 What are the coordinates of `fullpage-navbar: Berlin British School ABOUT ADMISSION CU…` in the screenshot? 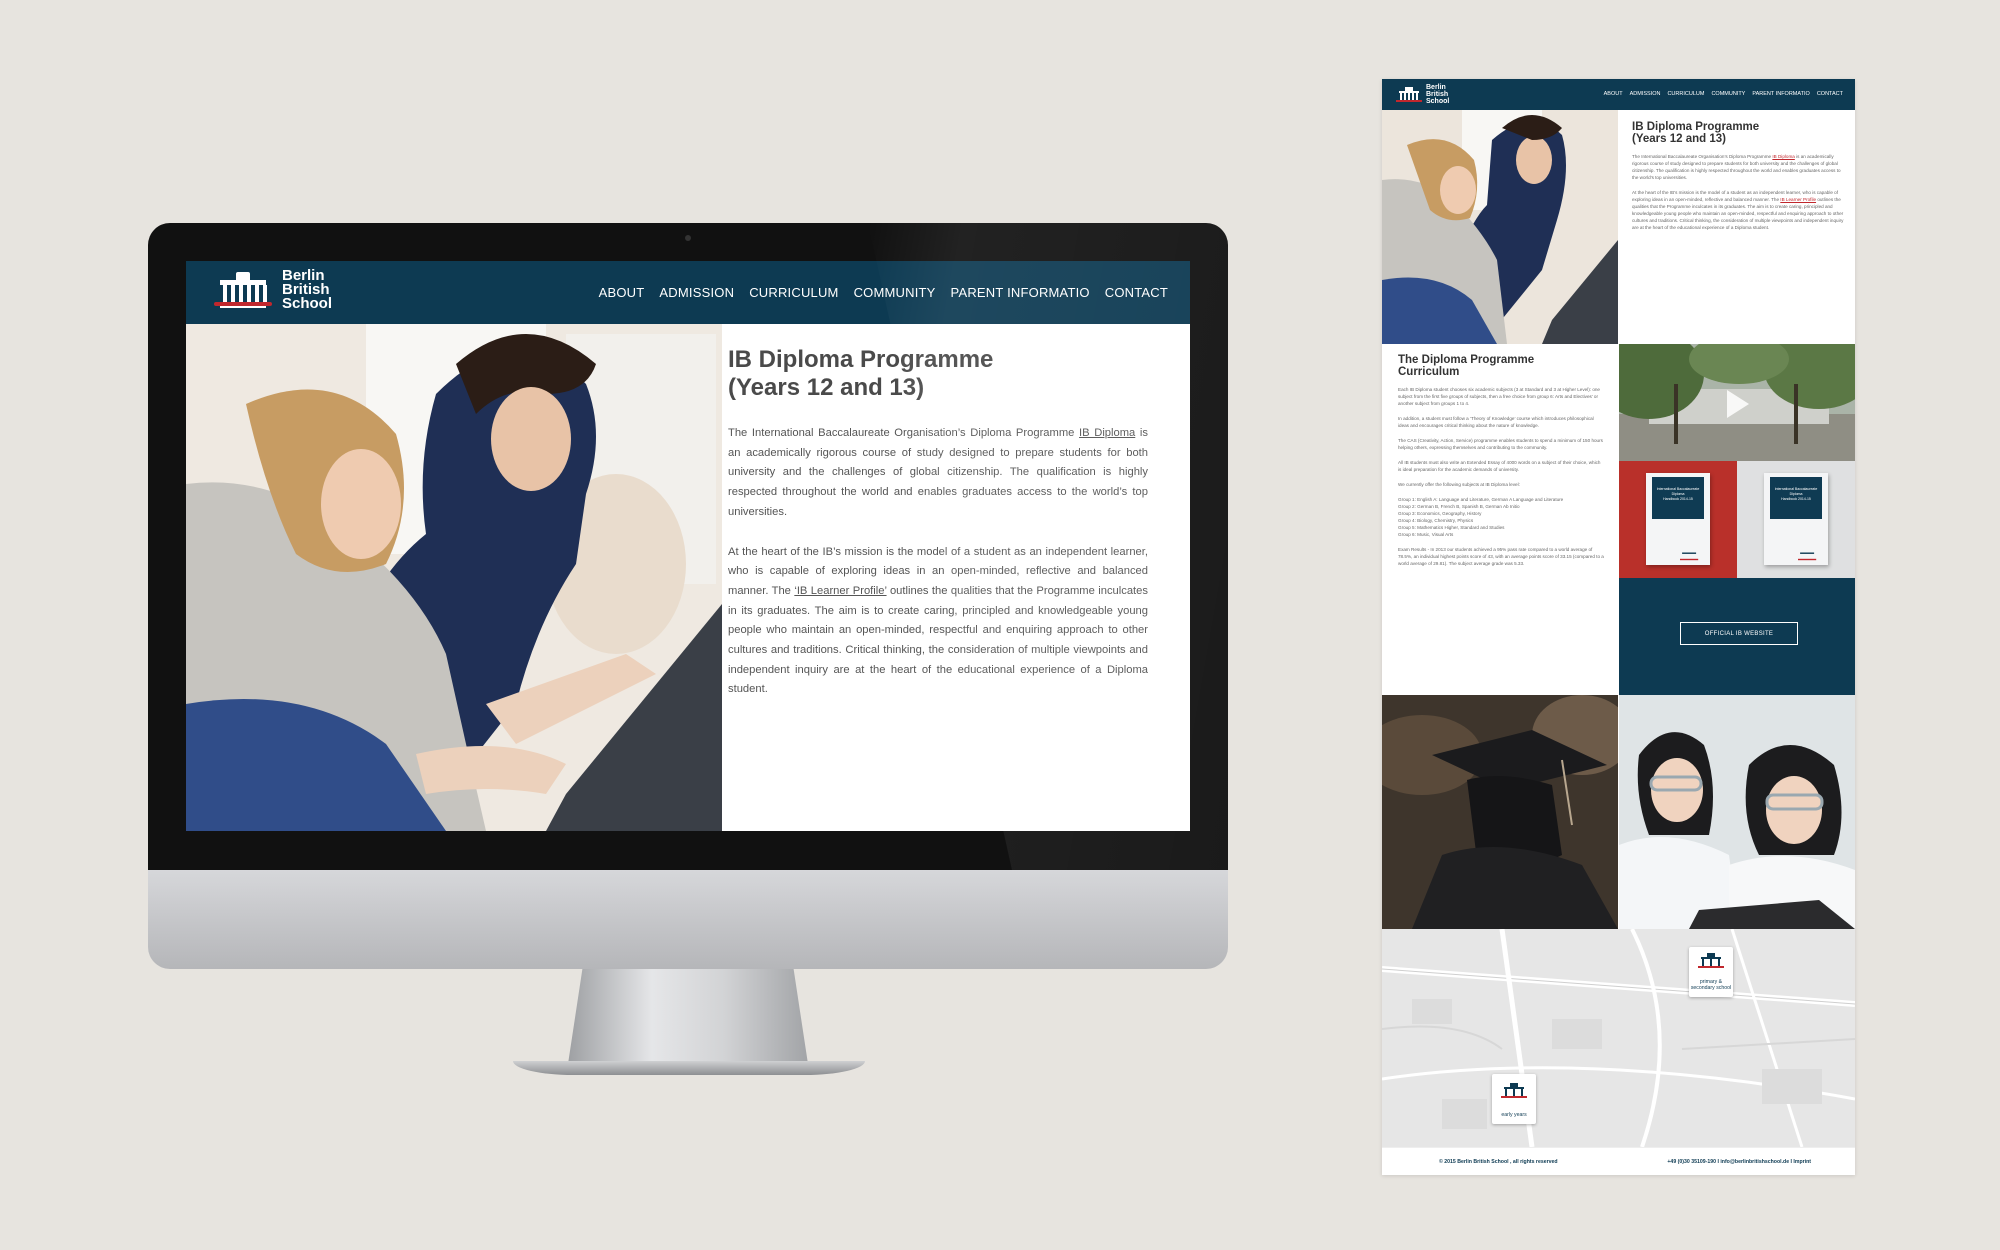 It's located at (1618, 94).